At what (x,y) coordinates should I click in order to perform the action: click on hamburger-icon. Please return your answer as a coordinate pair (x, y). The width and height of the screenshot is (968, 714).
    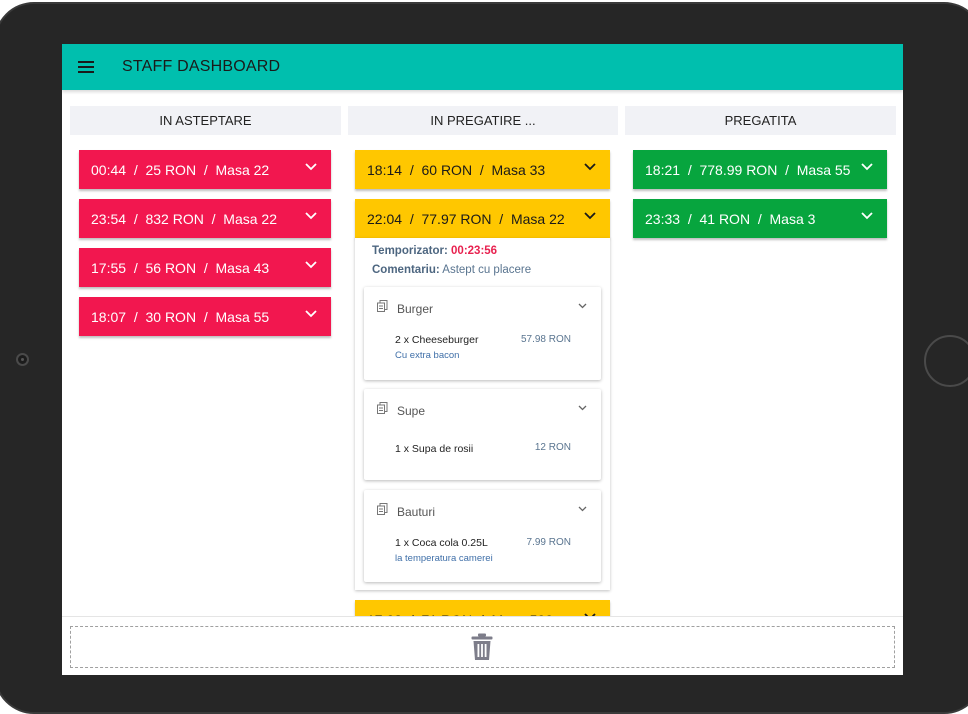
    Looking at the image, I should click on (86, 67).